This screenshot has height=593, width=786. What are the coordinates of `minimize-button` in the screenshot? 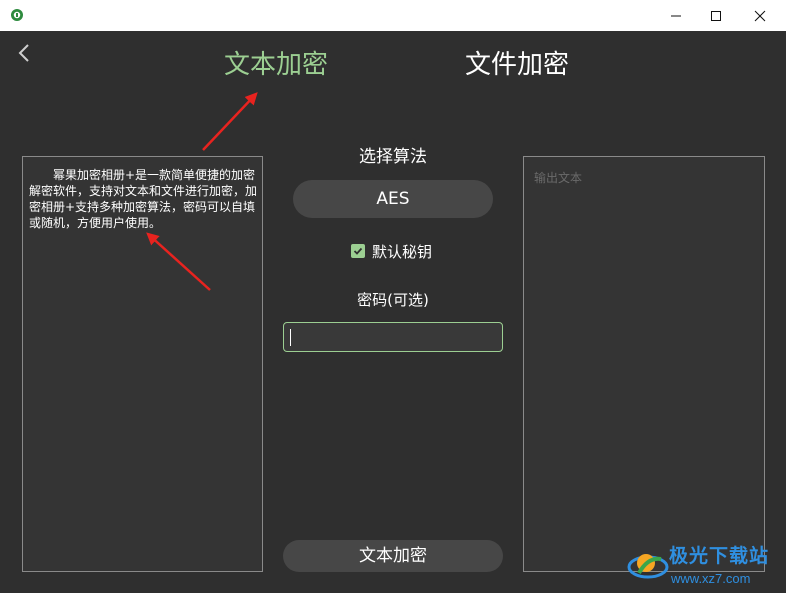 It's located at (676, 15).